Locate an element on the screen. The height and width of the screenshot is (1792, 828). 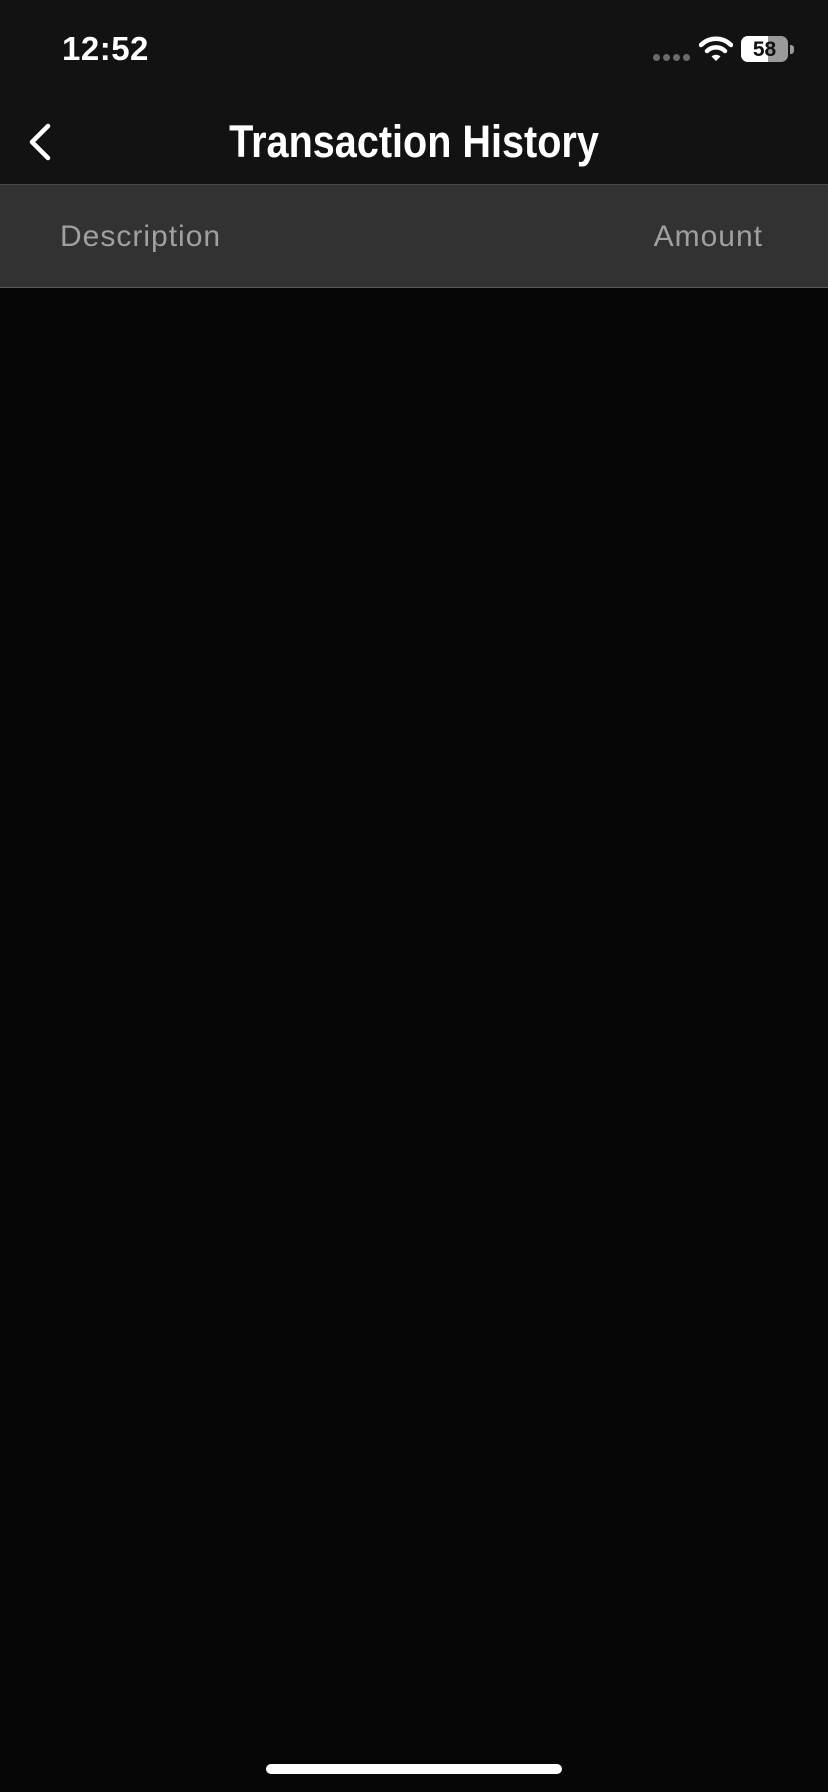
navigation-bar: Transaction History is located at coordinates (414, 142).